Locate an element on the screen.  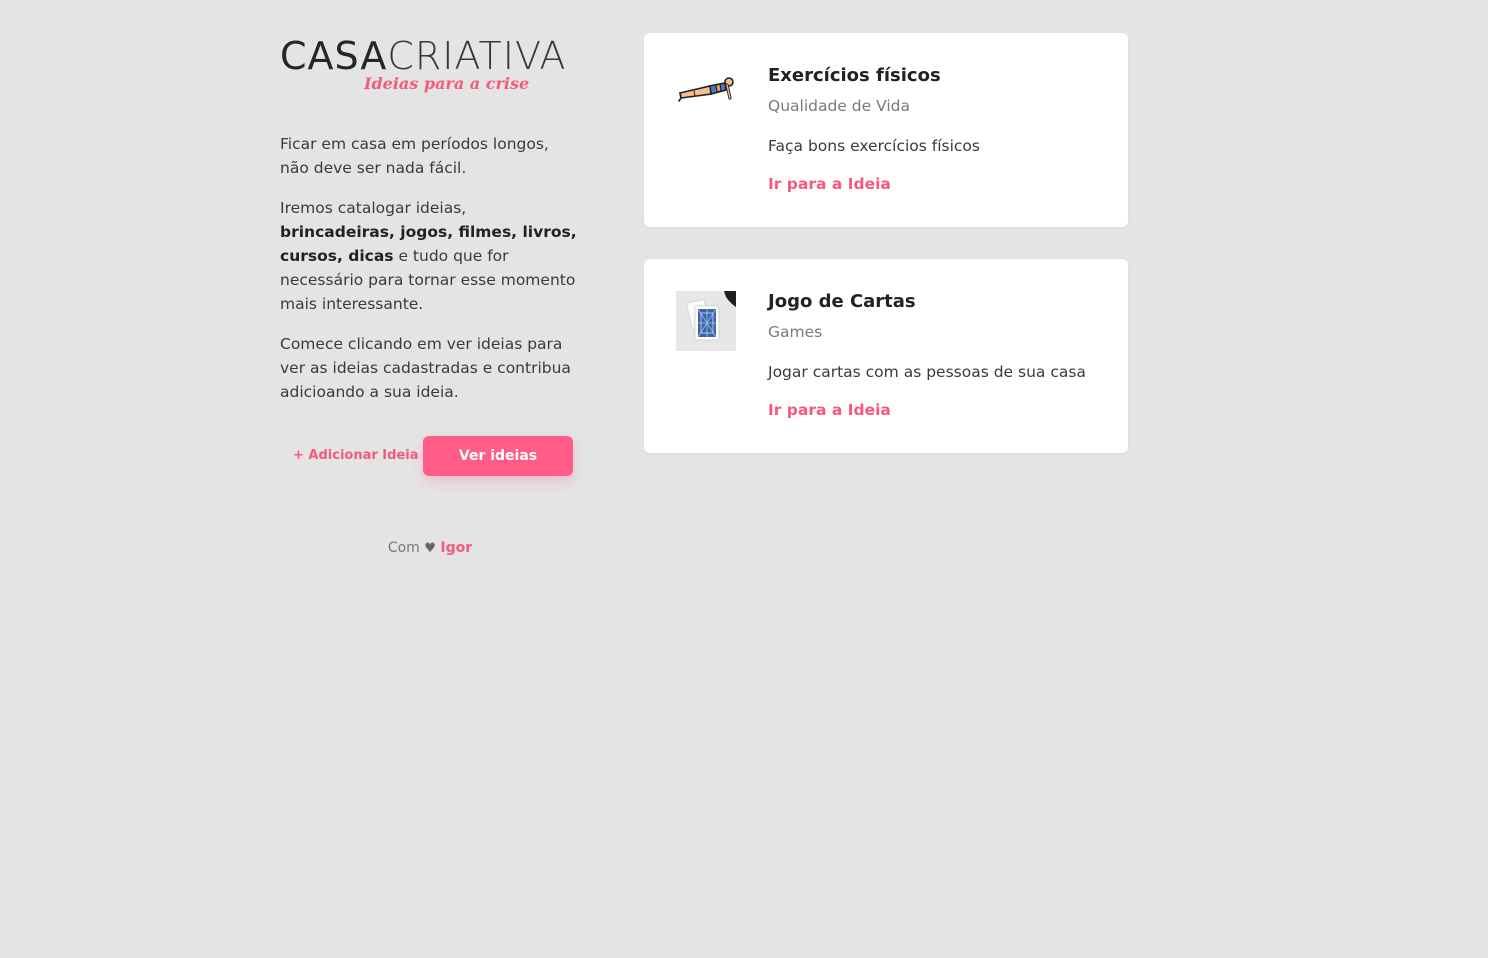
author-link: Igor is located at coordinates (456, 548).